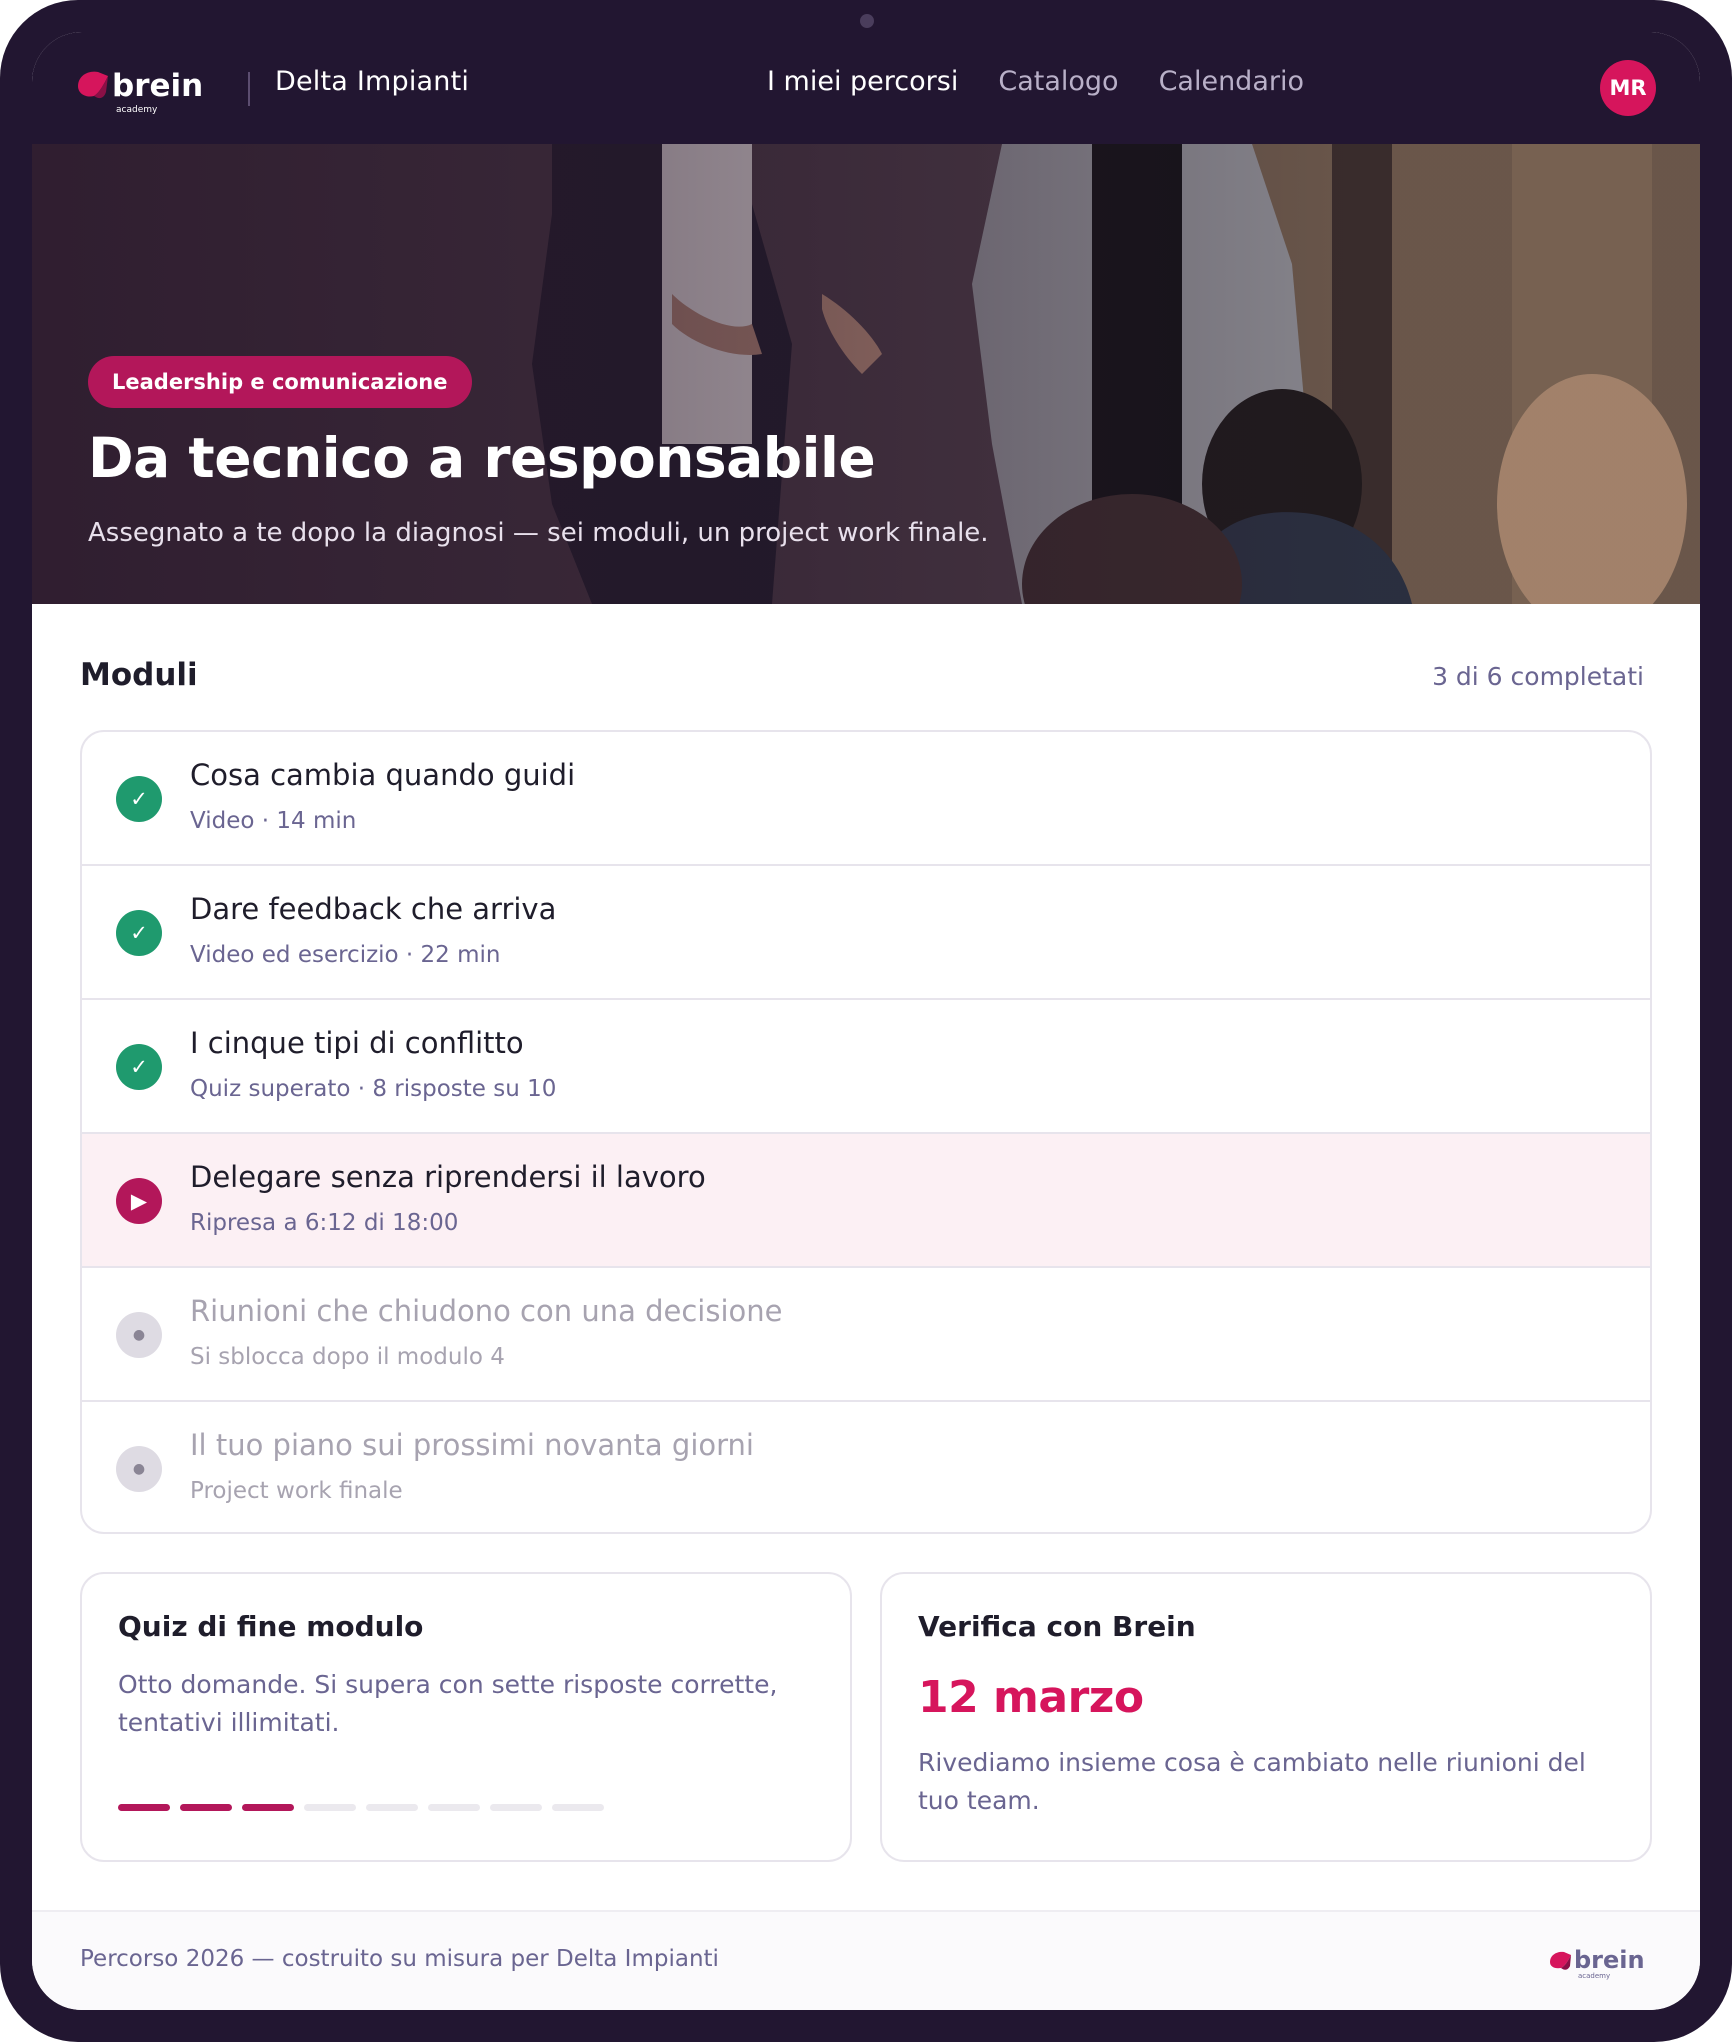  I want to click on user-avatar: MR, so click(1628, 88).